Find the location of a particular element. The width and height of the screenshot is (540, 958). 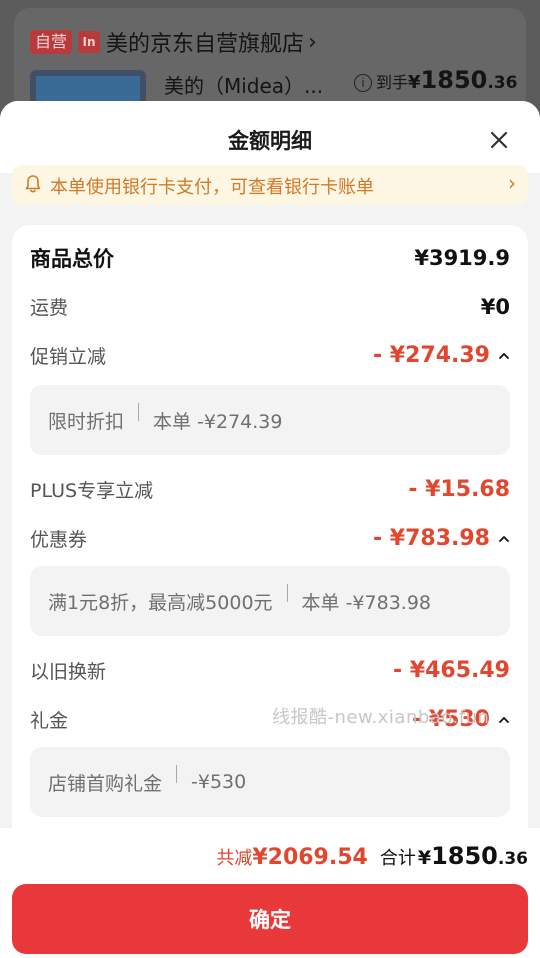

footer-bar: 共减 ¥2069.54 合计 ¥ 1850 .36 确定 is located at coordinates (270, 893).